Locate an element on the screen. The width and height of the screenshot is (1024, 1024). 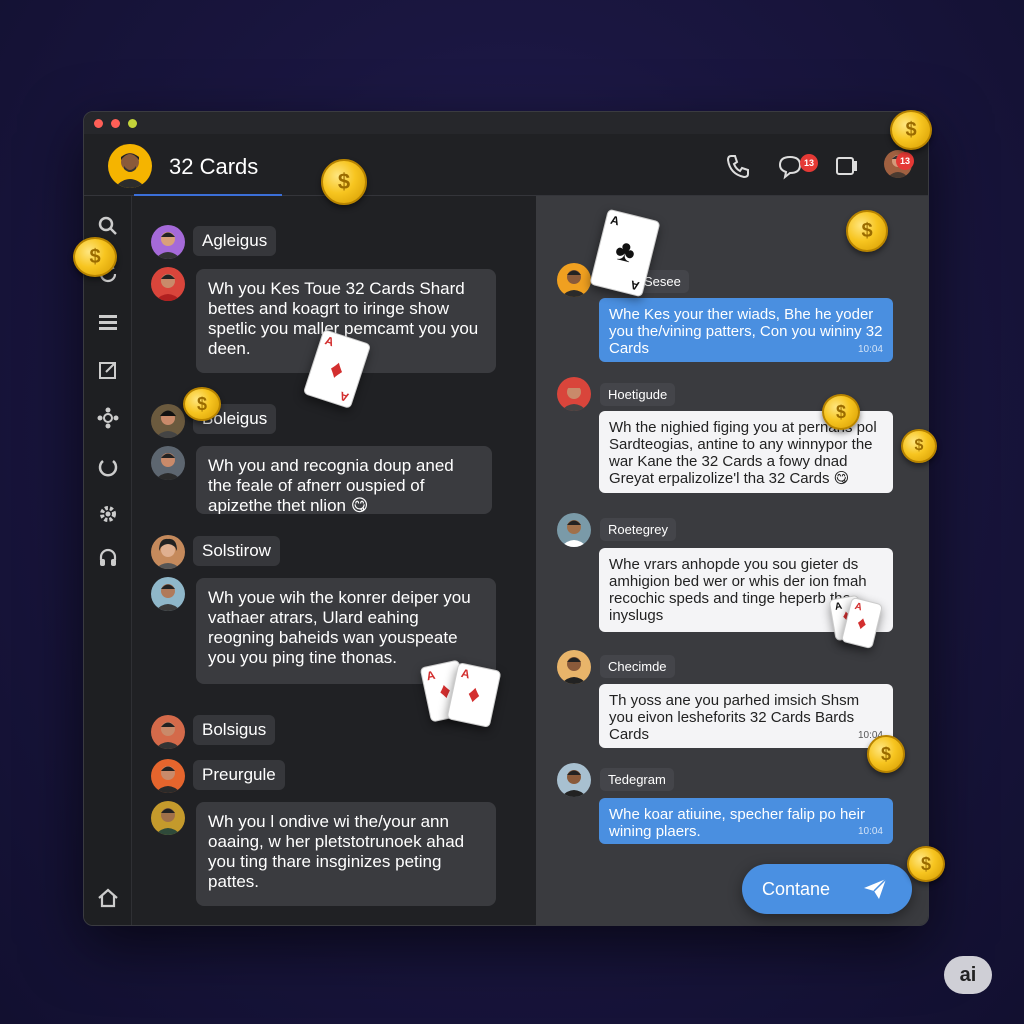
home-icon is located at coordinates (108, 898).